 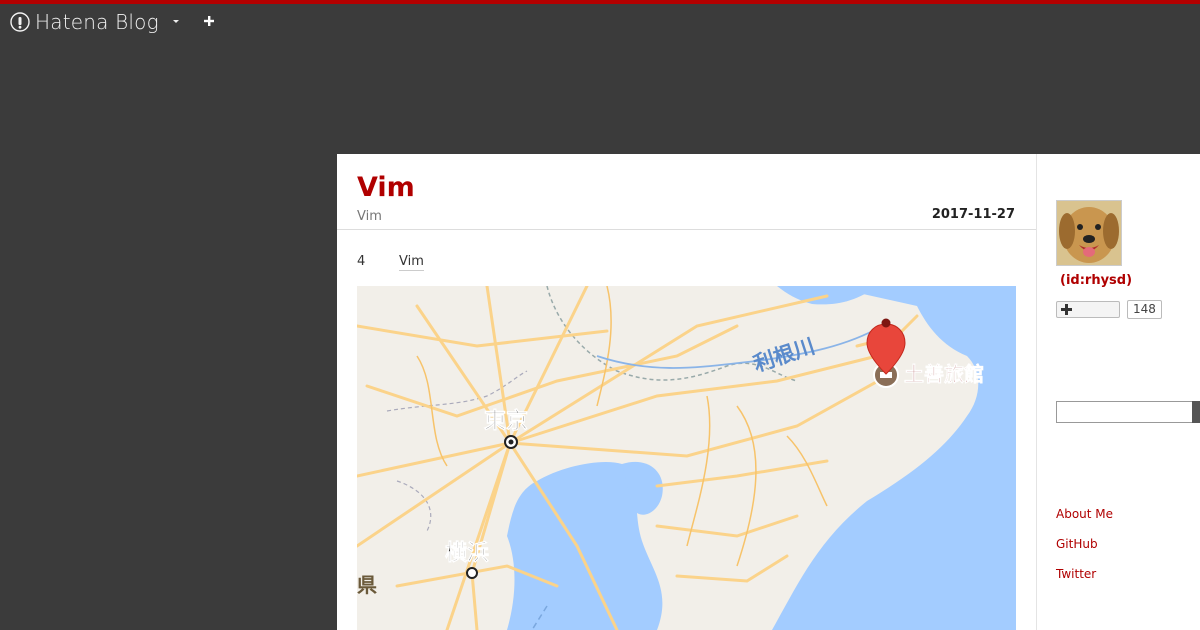 I want to click on post-date: 2017-11-27, so click(x=973, y=214).